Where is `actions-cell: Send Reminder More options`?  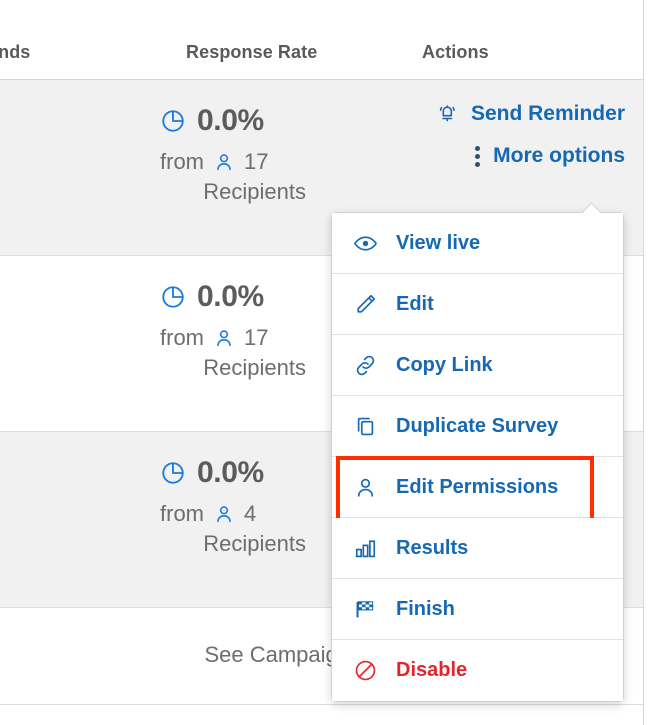 actions-cell: Send Reminder More options is located at coordinates (521, 135).